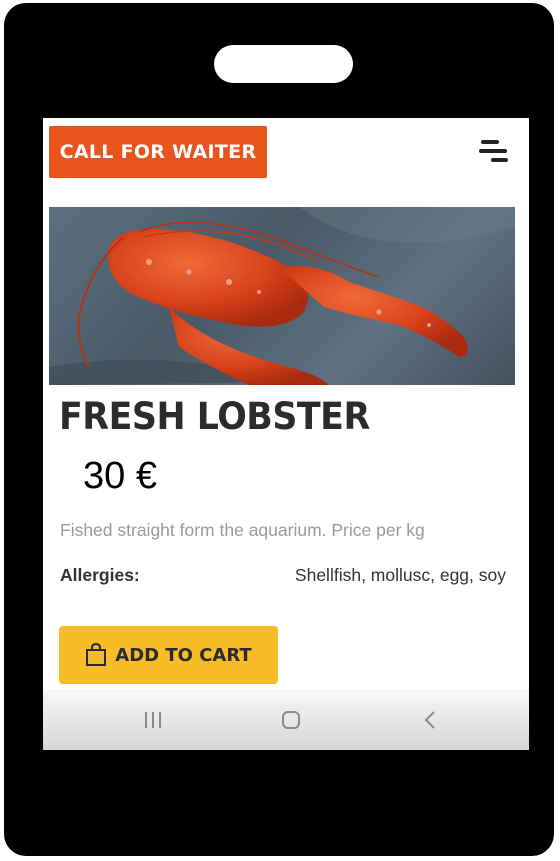 The width and height of the screenshot is (560, 861). What do you see at coordinates (214, 416) in the screenshot?
I see `product-title: FRESH LOBSTER` at bounding box center [214, 416].